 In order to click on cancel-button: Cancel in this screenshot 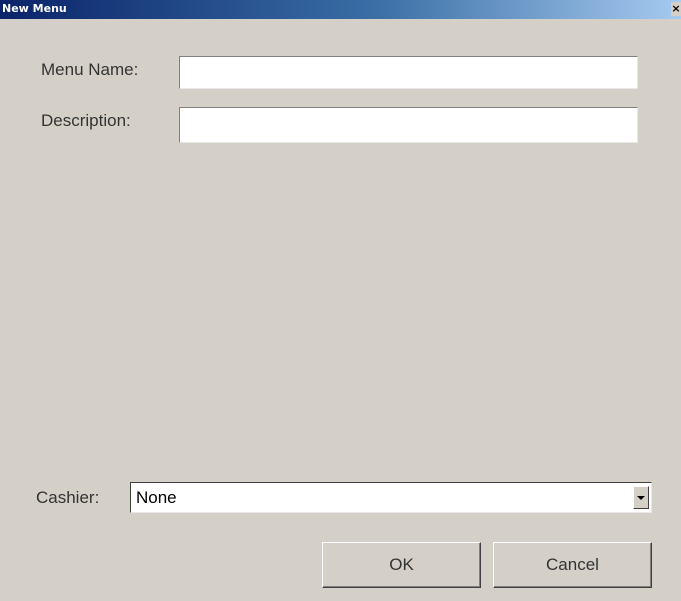, I will do `click(572, 565)`.